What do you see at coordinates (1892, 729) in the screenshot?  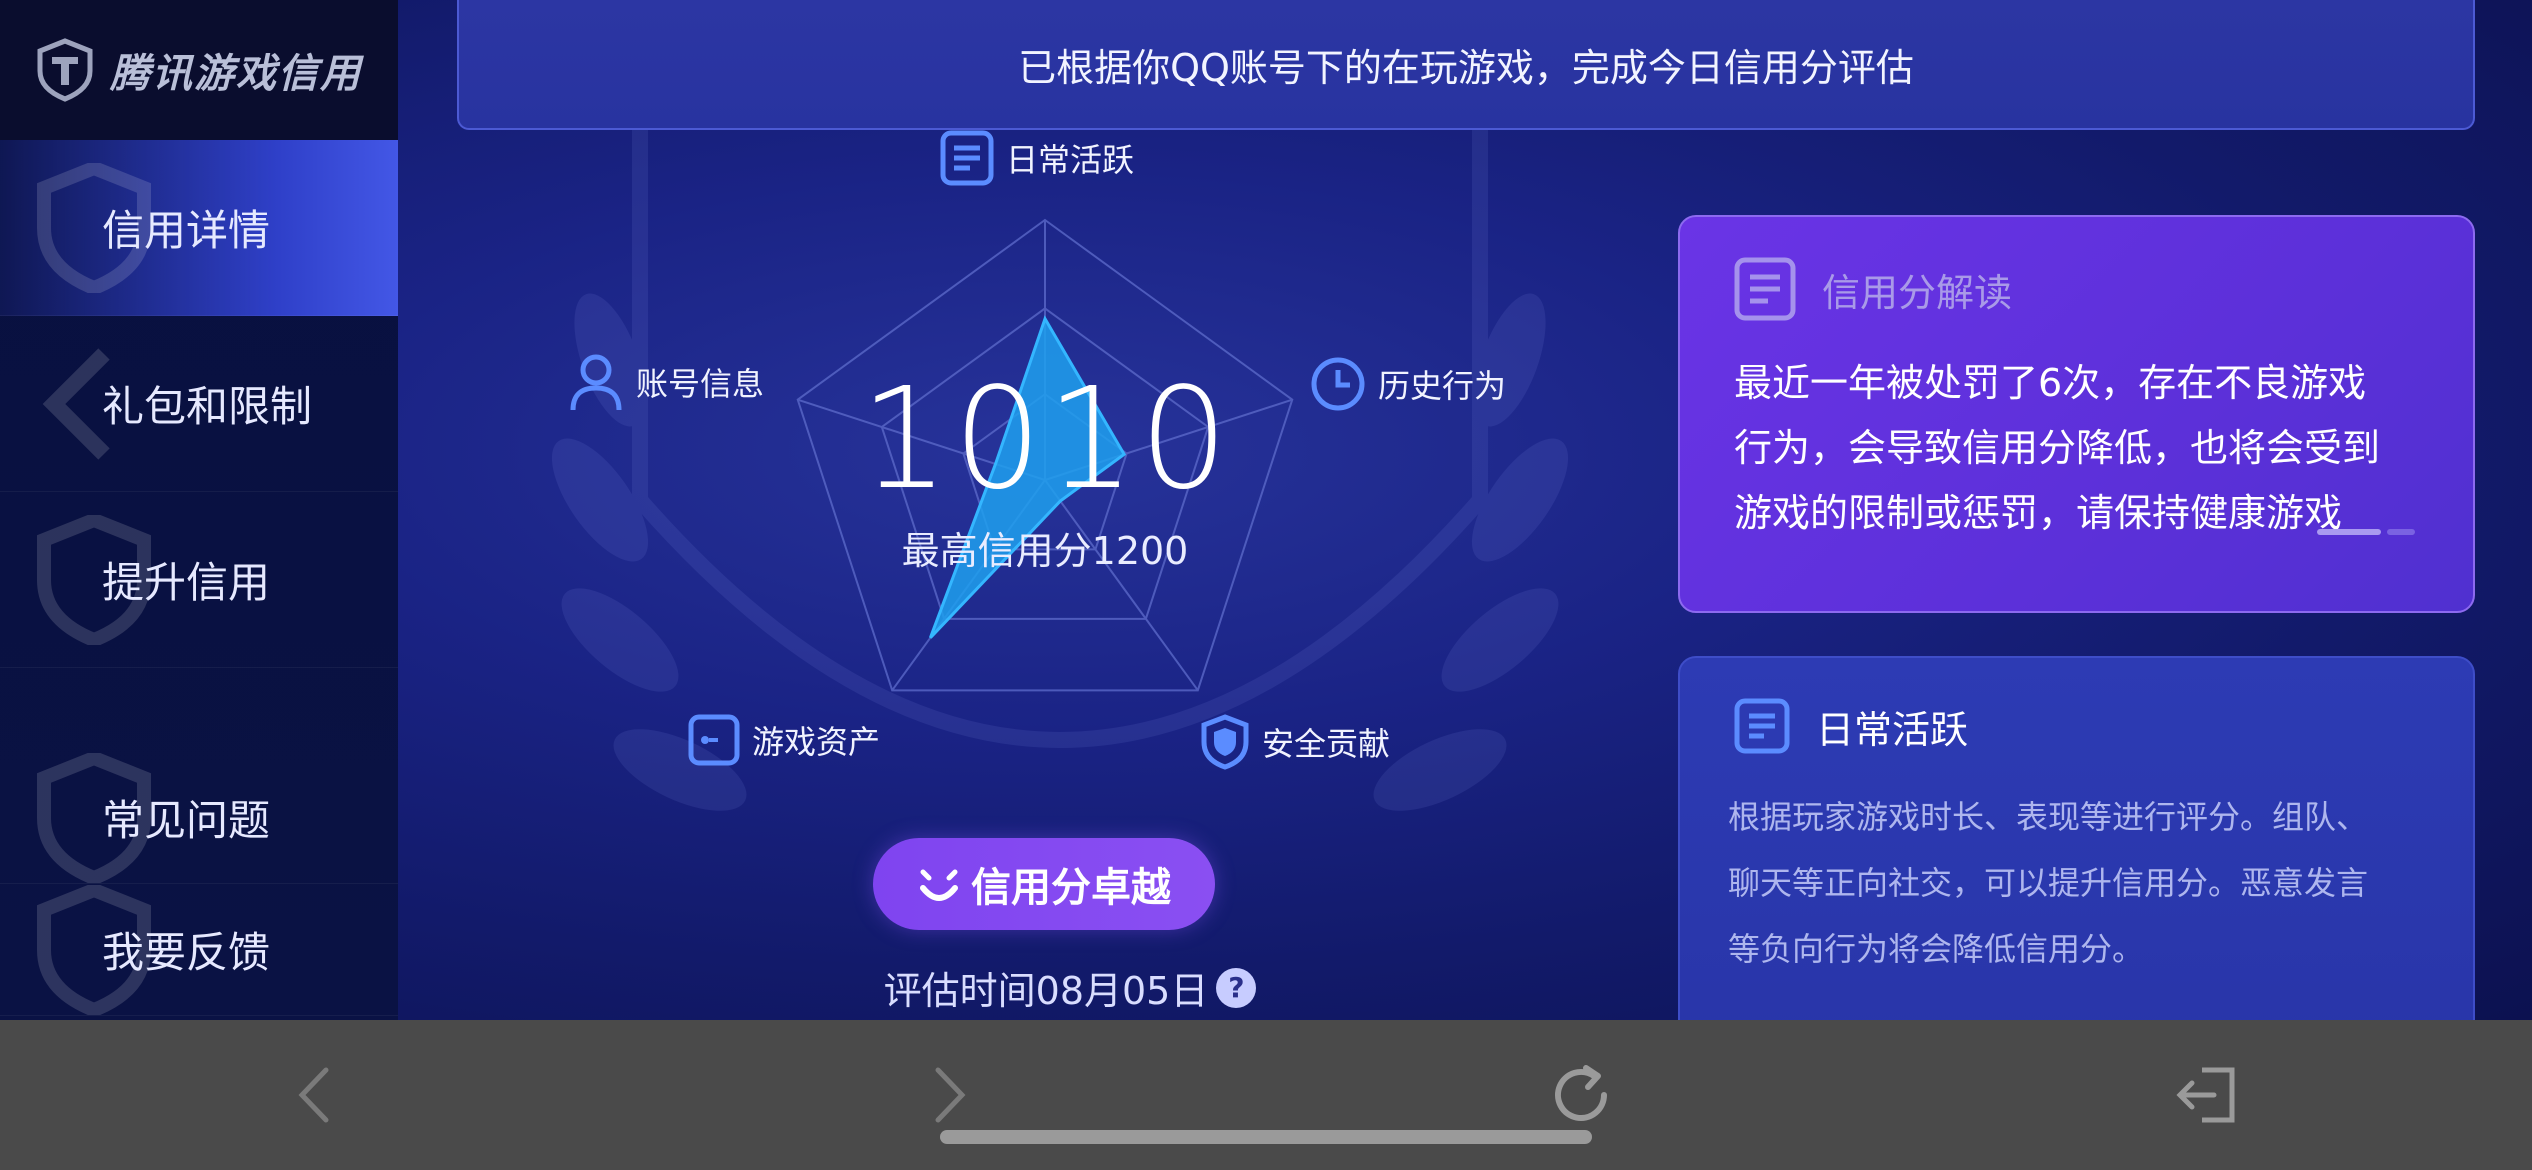 I see `card-title: 日常活跃` at bounding box center [1892, 729].